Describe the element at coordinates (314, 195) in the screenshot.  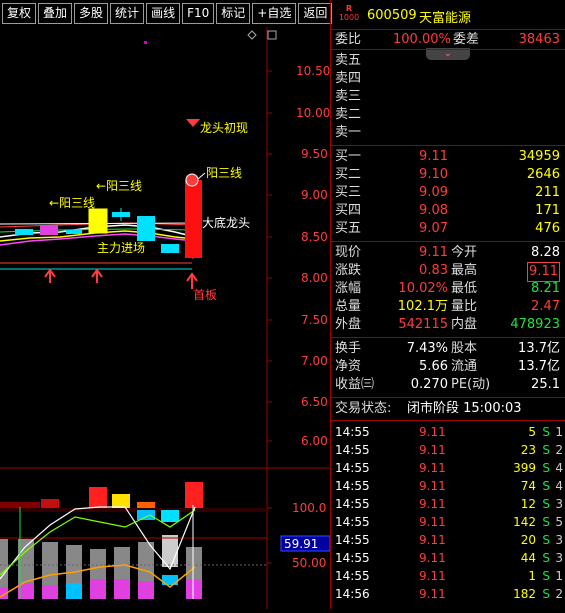
I see `price-tick-label: 9.00` at that location.